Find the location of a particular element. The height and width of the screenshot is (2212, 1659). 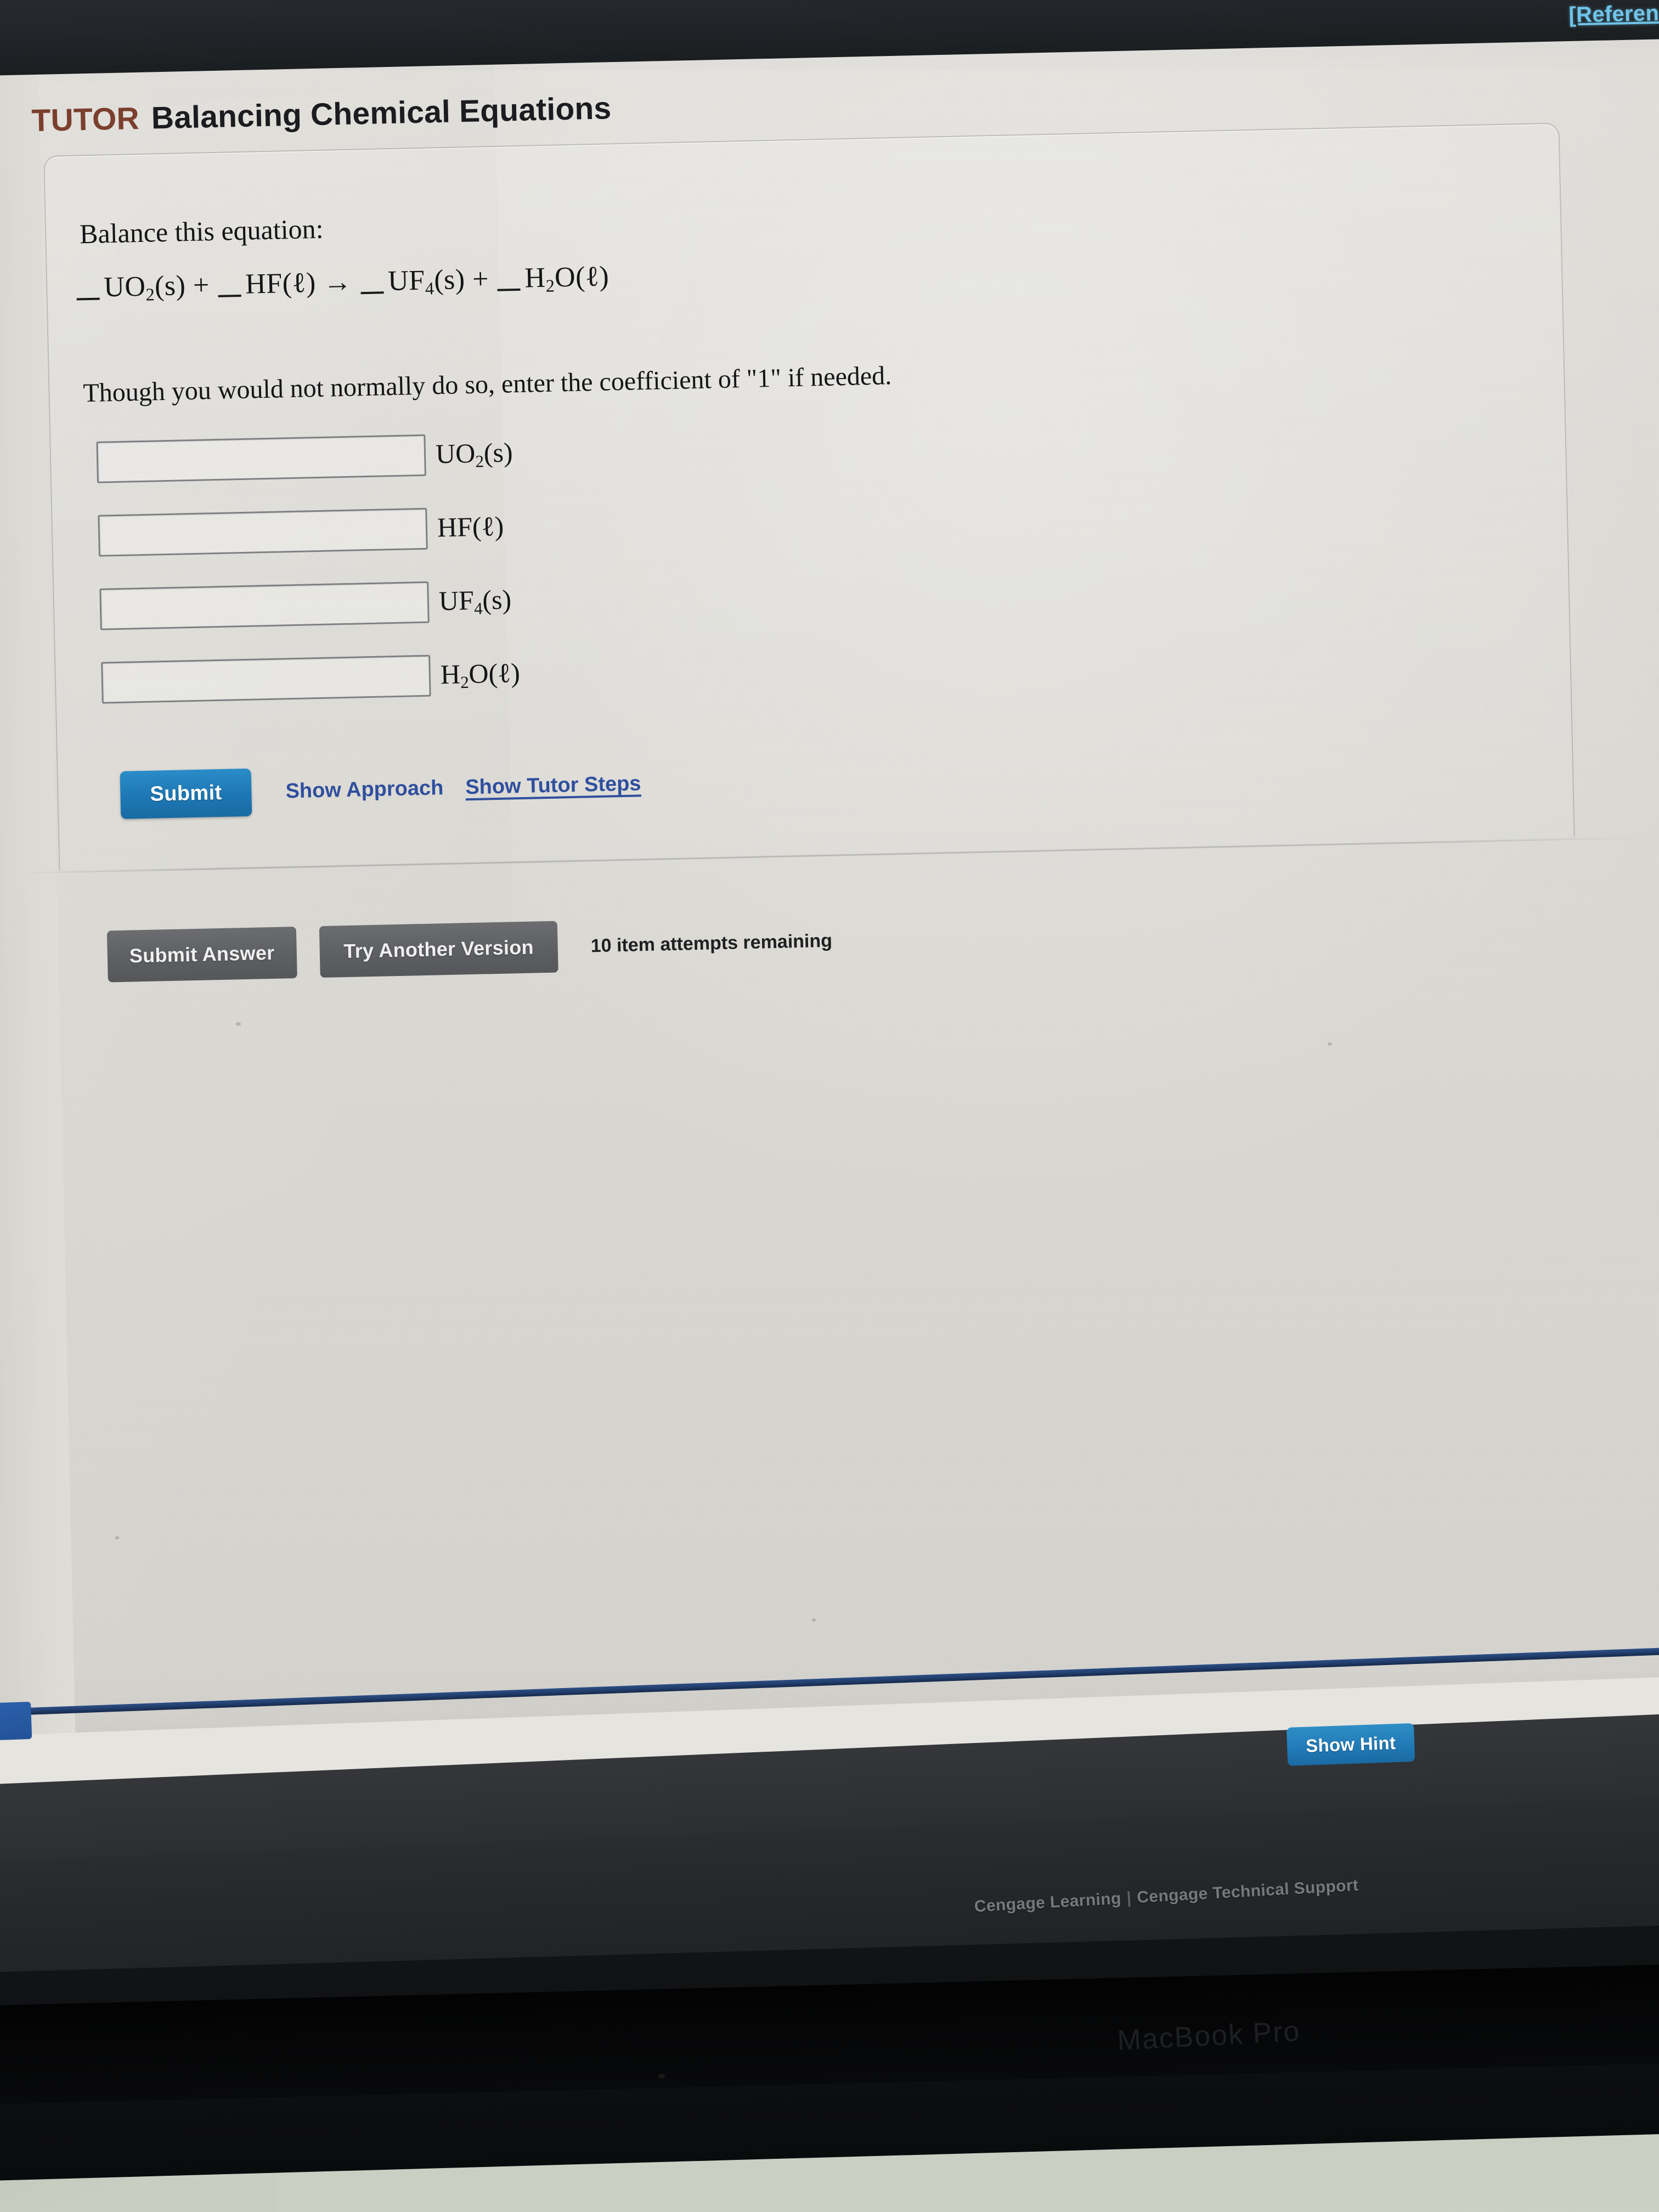

show-hint-button: Show Hint is located at coordinates (1351, 1744).